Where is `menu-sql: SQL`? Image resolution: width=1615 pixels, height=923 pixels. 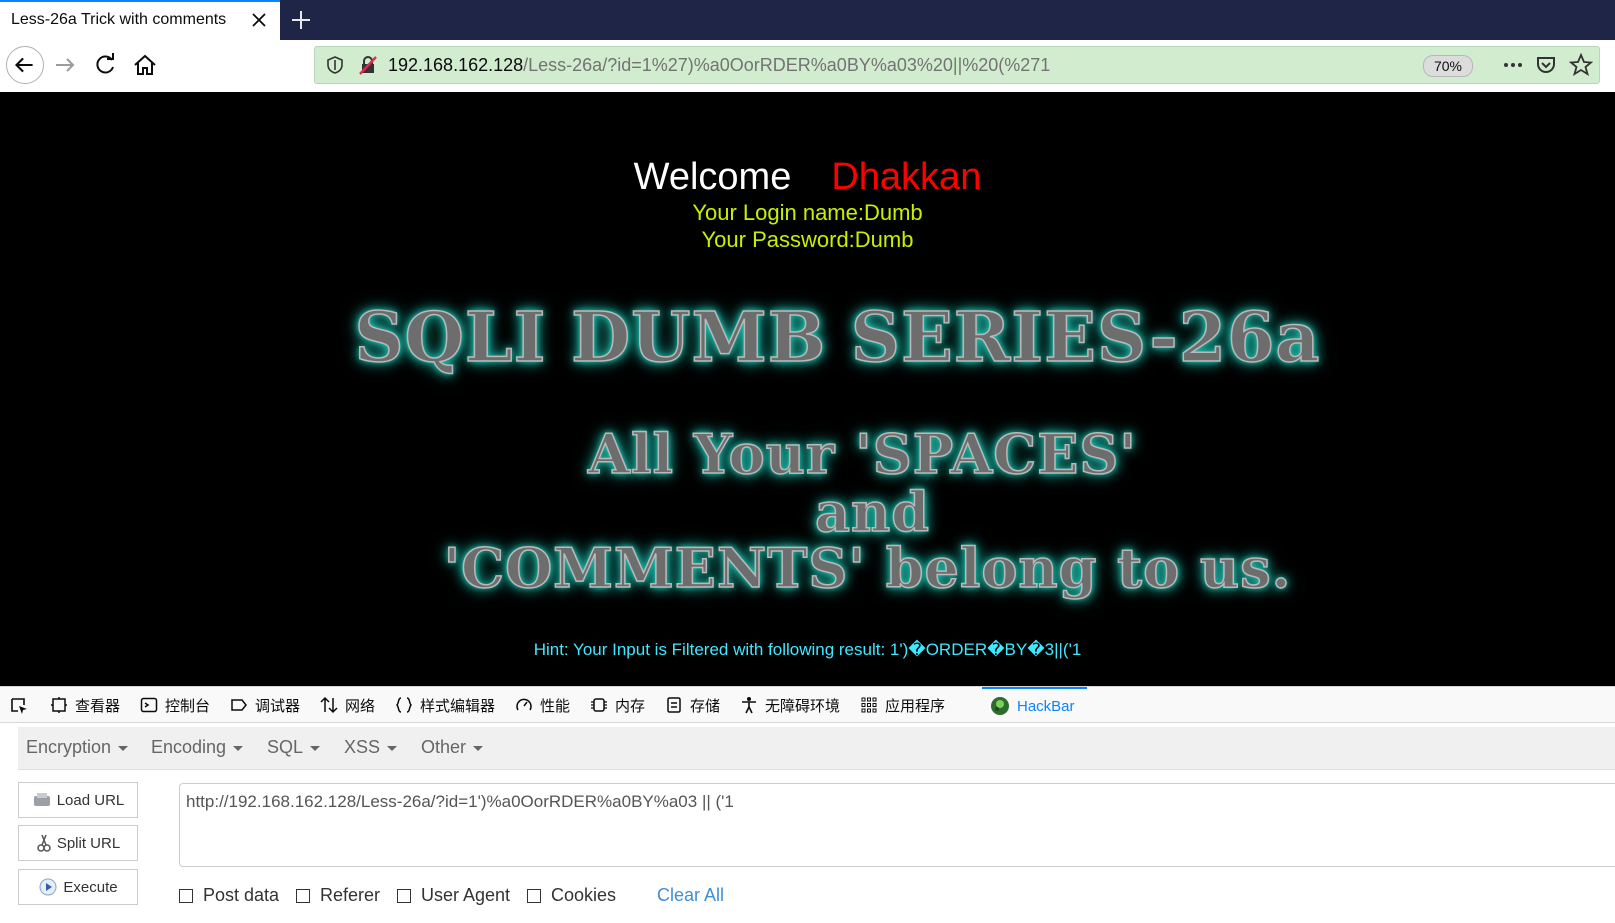
menu-sql: SQL is located at coordinates (294, 747).